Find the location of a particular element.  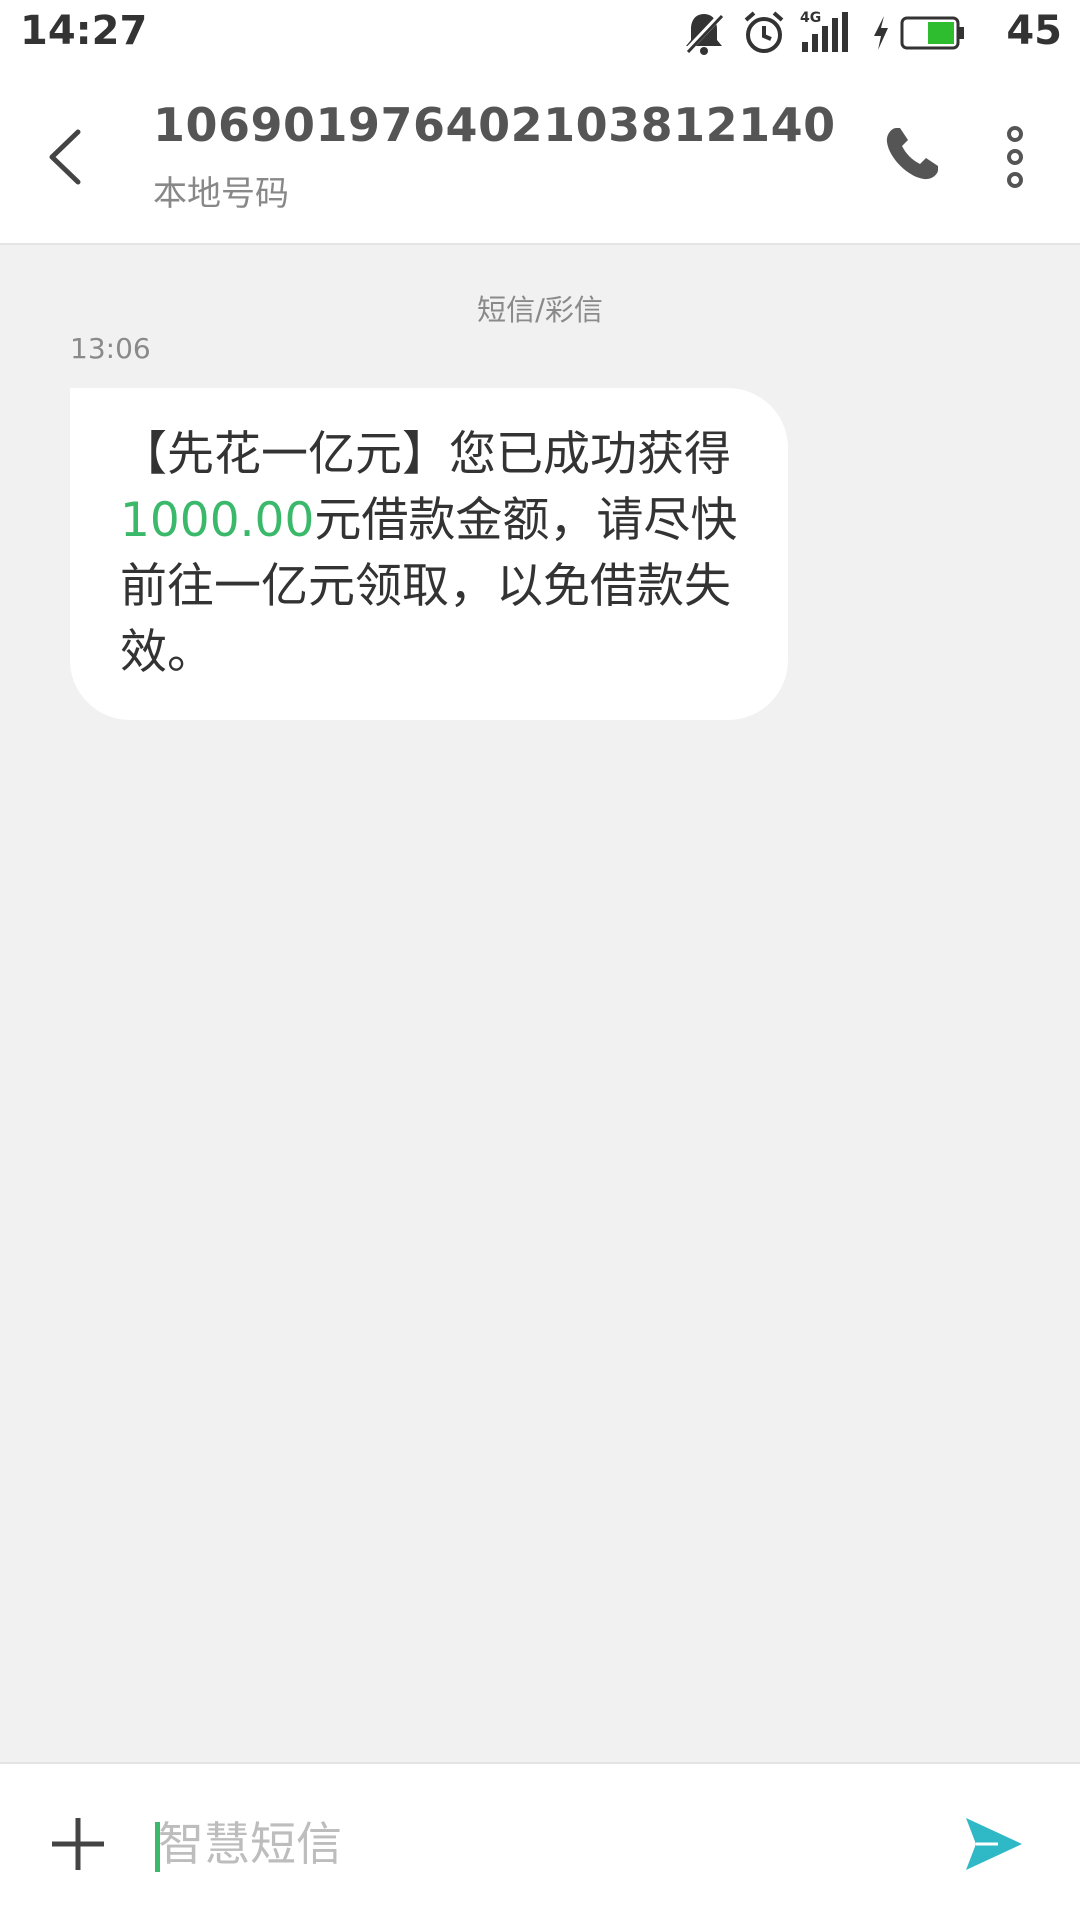

battery-icon is located at coordinates (932, 33).